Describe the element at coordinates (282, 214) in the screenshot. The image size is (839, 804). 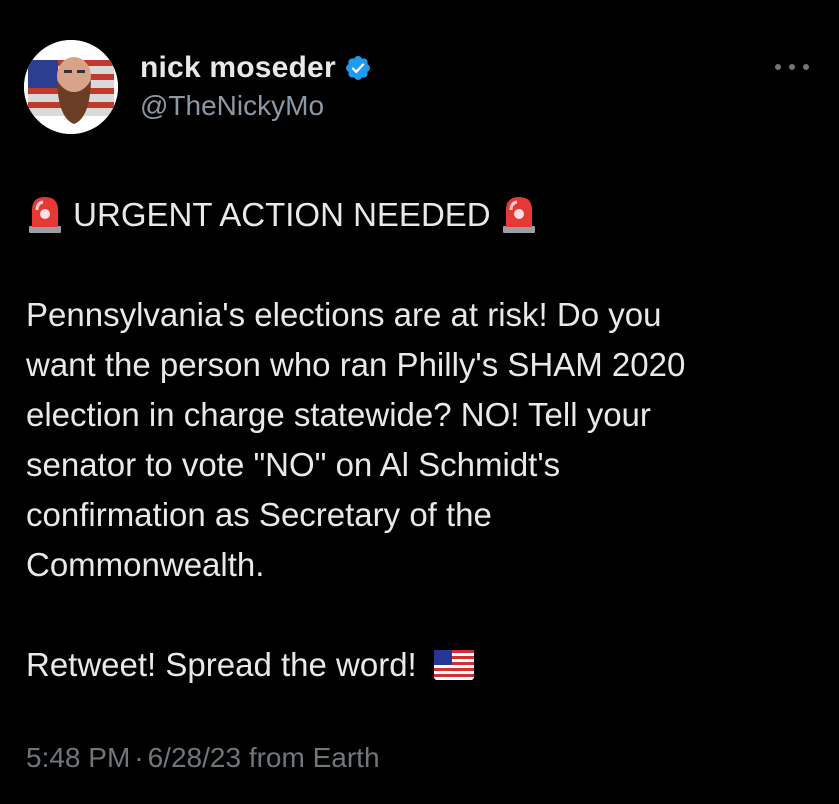
I see `tweet-headline: URGENT ACTION NEEDED` at that location.